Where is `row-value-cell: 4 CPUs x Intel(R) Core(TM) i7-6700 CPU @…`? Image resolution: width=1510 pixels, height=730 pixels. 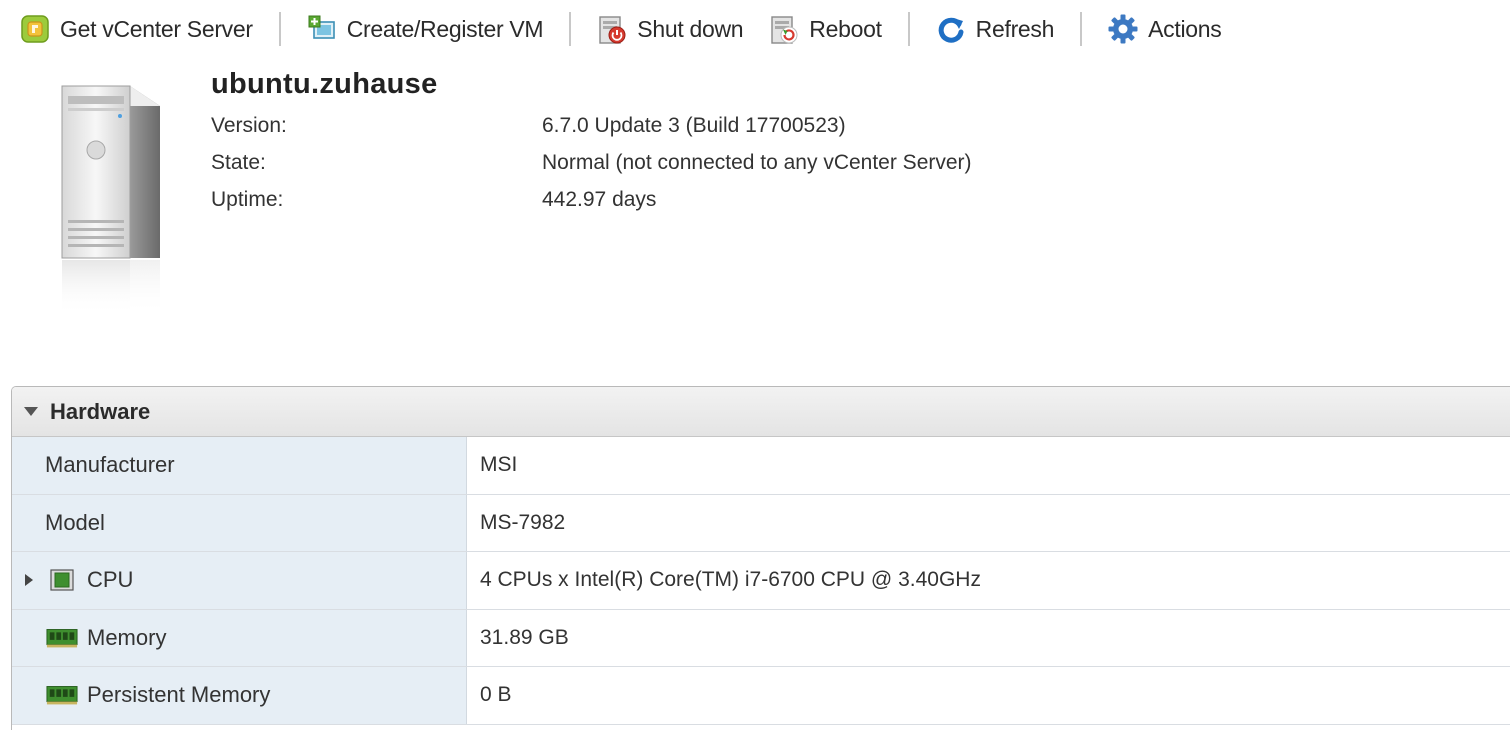 row-value-cell: 4 CPUs x Intel(R) Core(TM) i7-6700 CPU @… is located at coordinates (988, 580).